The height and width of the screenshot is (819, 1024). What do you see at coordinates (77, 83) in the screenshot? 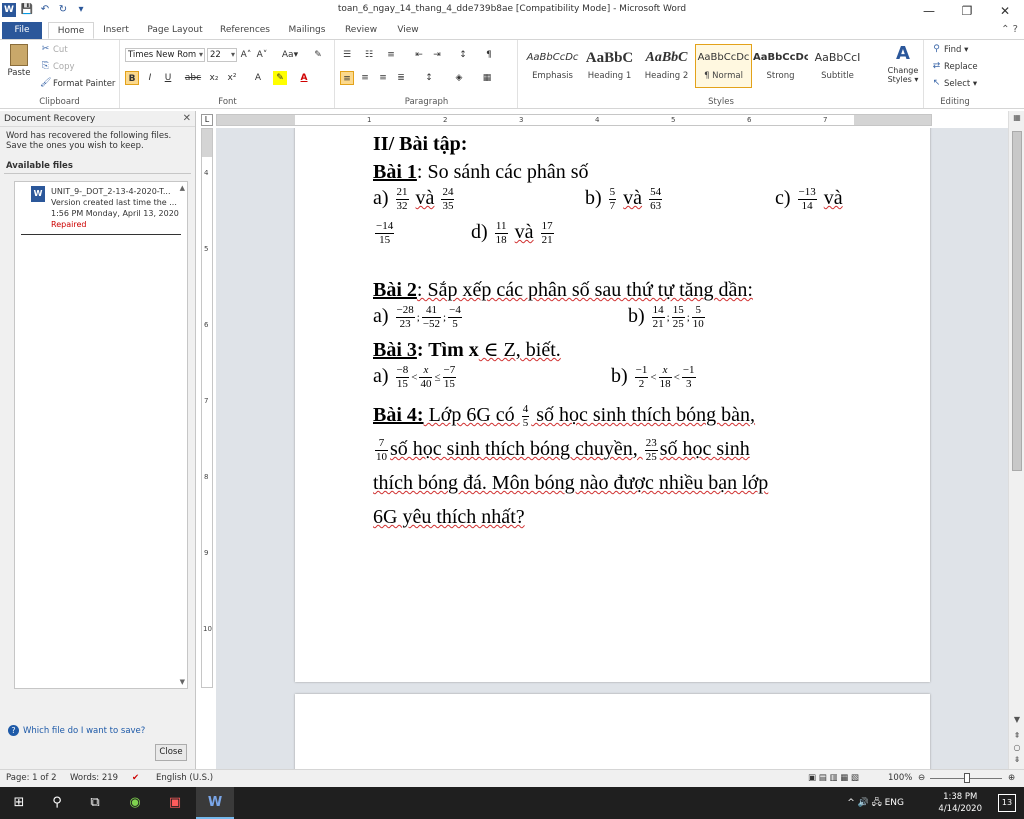
I see `format-painter-button: 🖌 Format Painter` at bounding box center [77, 83].